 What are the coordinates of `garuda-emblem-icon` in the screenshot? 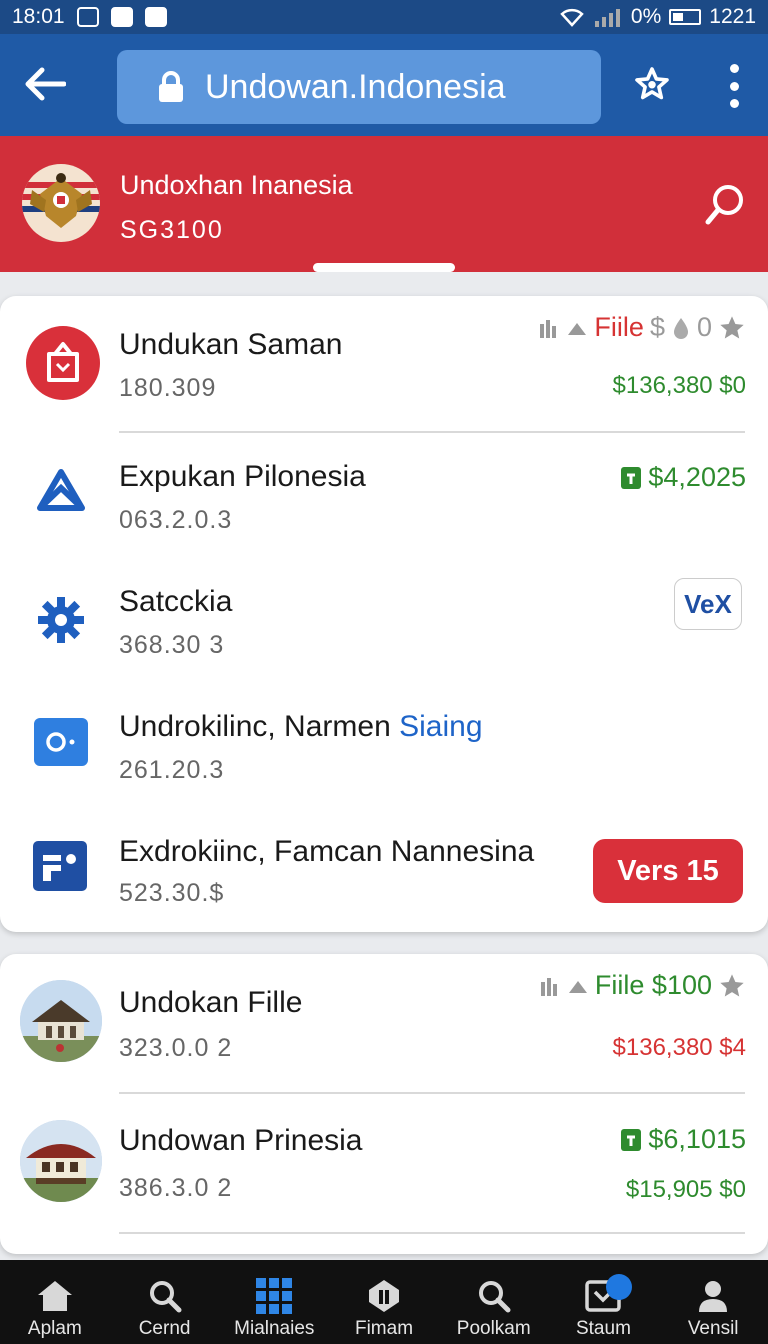 It's located at (61, 203).